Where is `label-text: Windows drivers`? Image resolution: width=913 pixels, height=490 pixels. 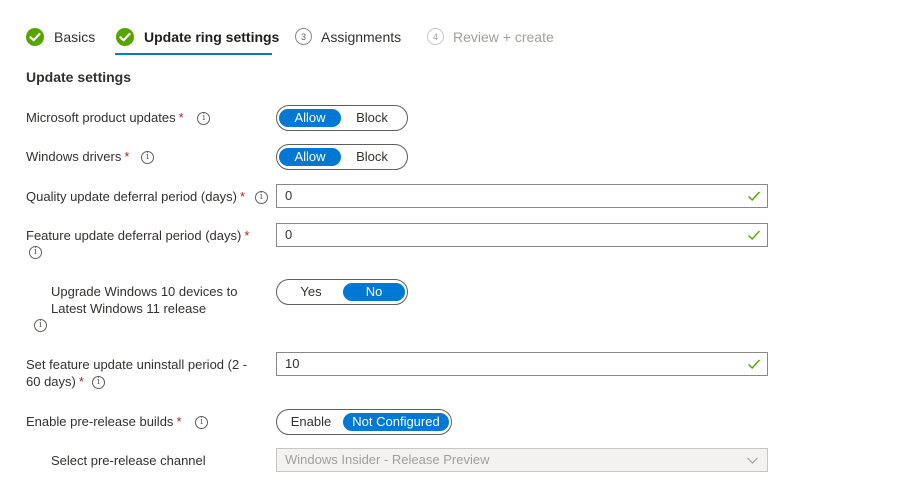
label-text: Windows drivers is located at coordinates (74, 156).